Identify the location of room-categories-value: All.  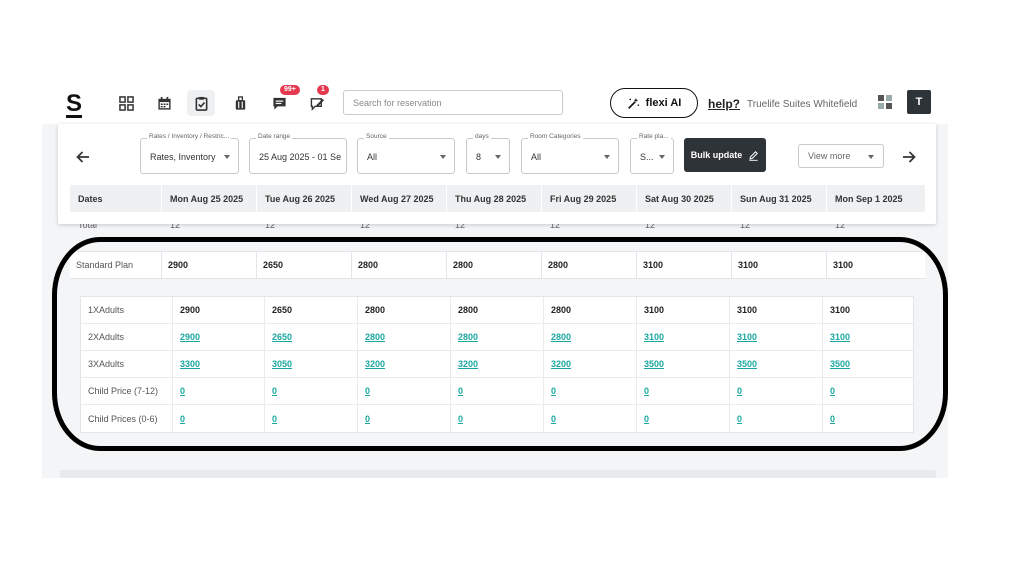
(536, 157).